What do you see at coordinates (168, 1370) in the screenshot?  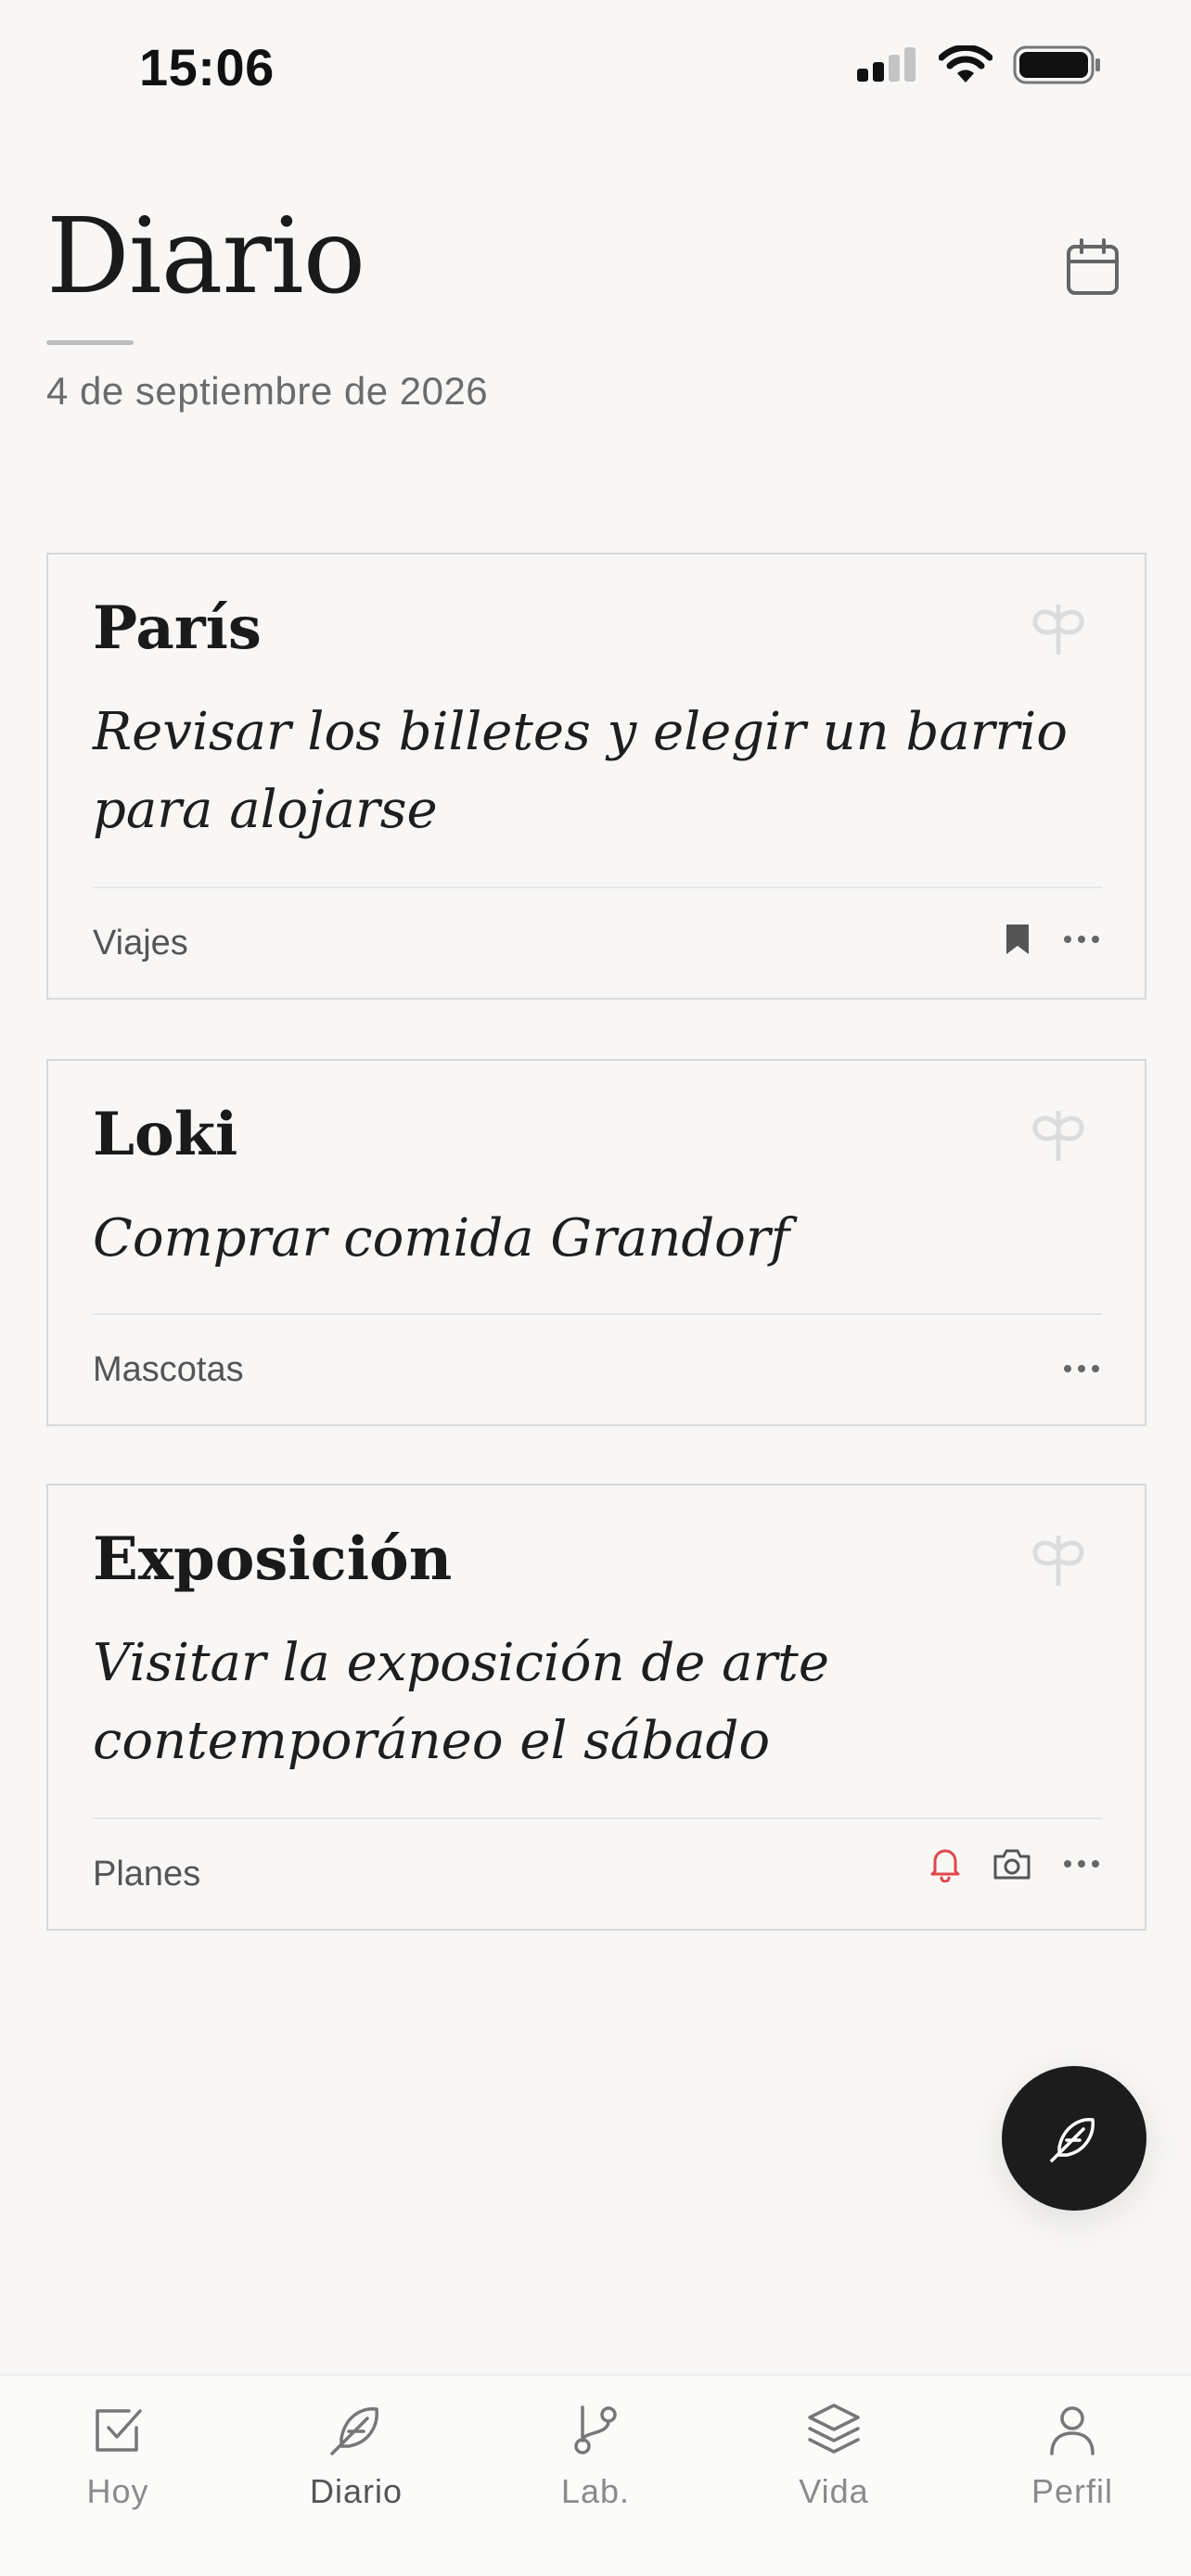 I see `entry-tag: Mascotas` at bounding box center [168, 1370].